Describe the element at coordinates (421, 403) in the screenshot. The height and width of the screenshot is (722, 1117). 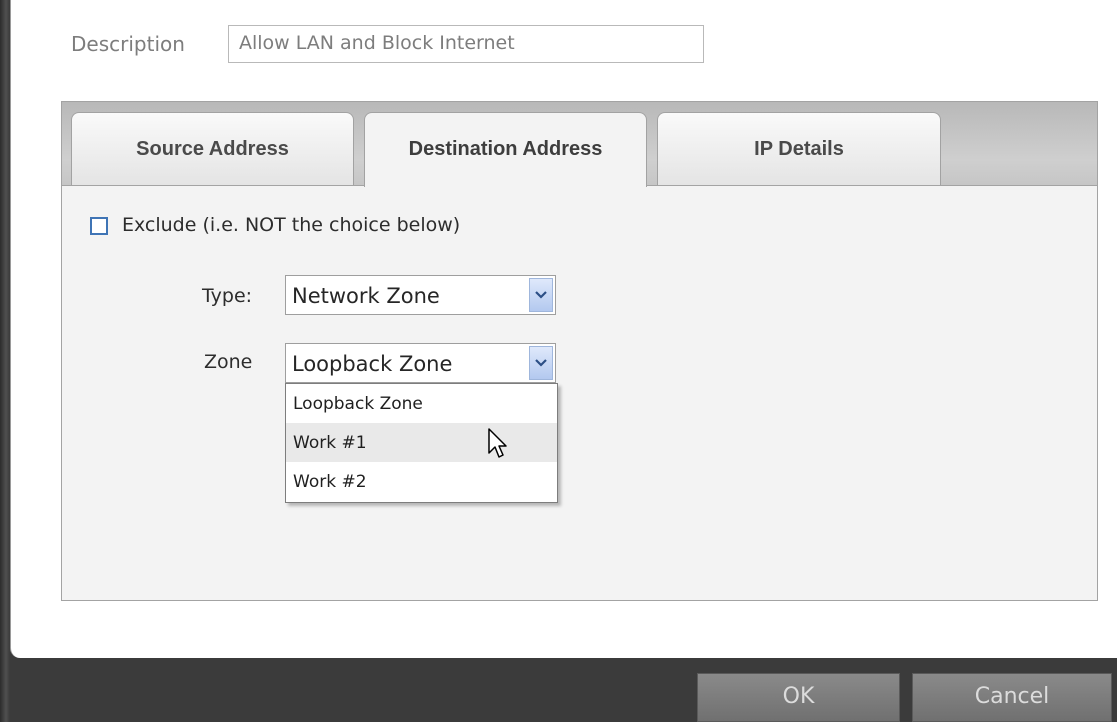
I see `zone-option-loopback: Loopback Zone` at that location.